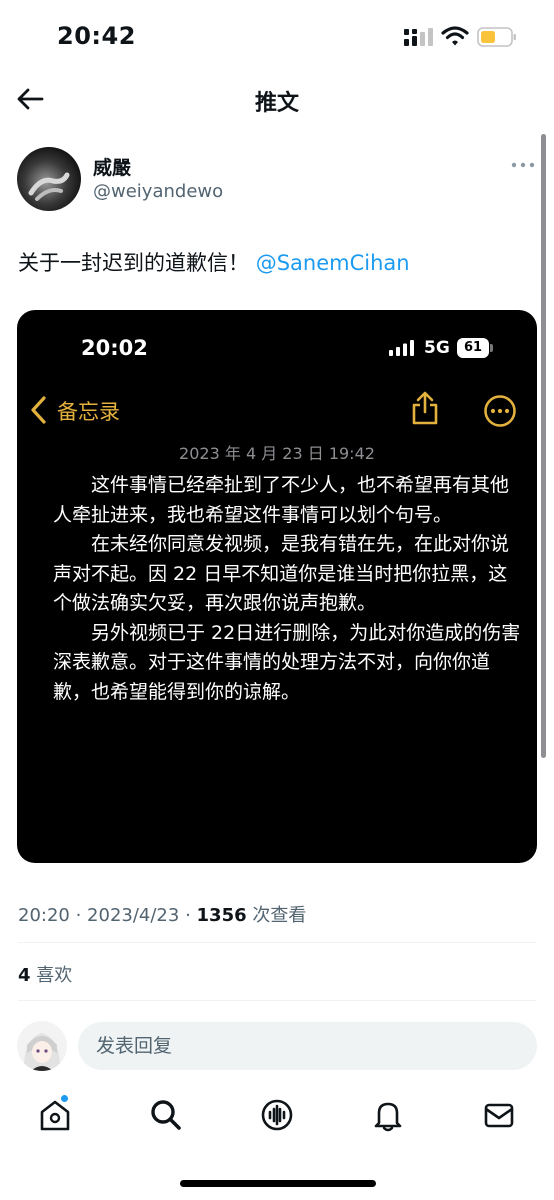 The height and width of the screenshot is (1200, 554). I want to click on more-circle-icon, so click(500, 411).